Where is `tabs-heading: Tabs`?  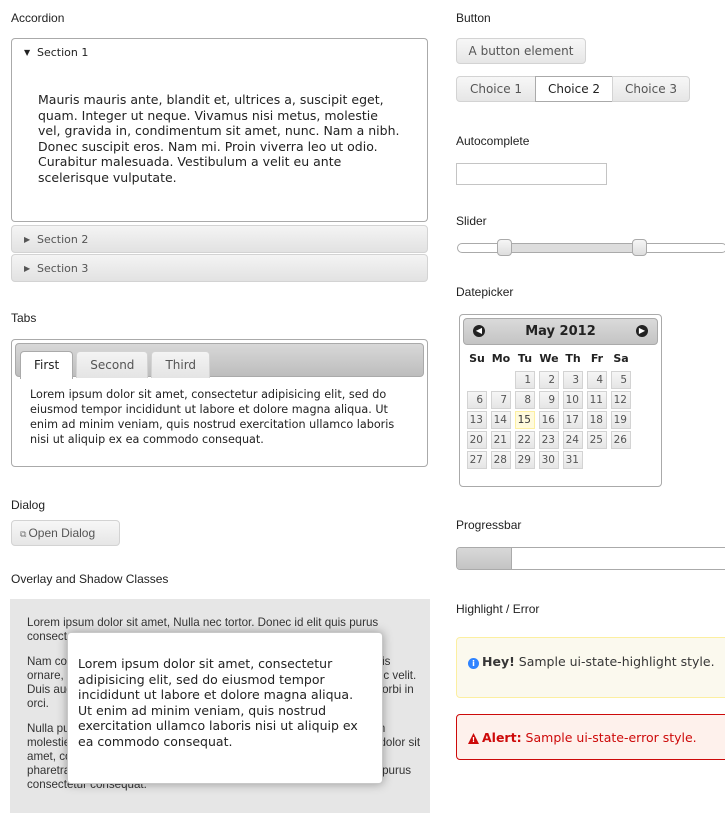 tabs-heading: Tabs is located at coordinates (24, 318).